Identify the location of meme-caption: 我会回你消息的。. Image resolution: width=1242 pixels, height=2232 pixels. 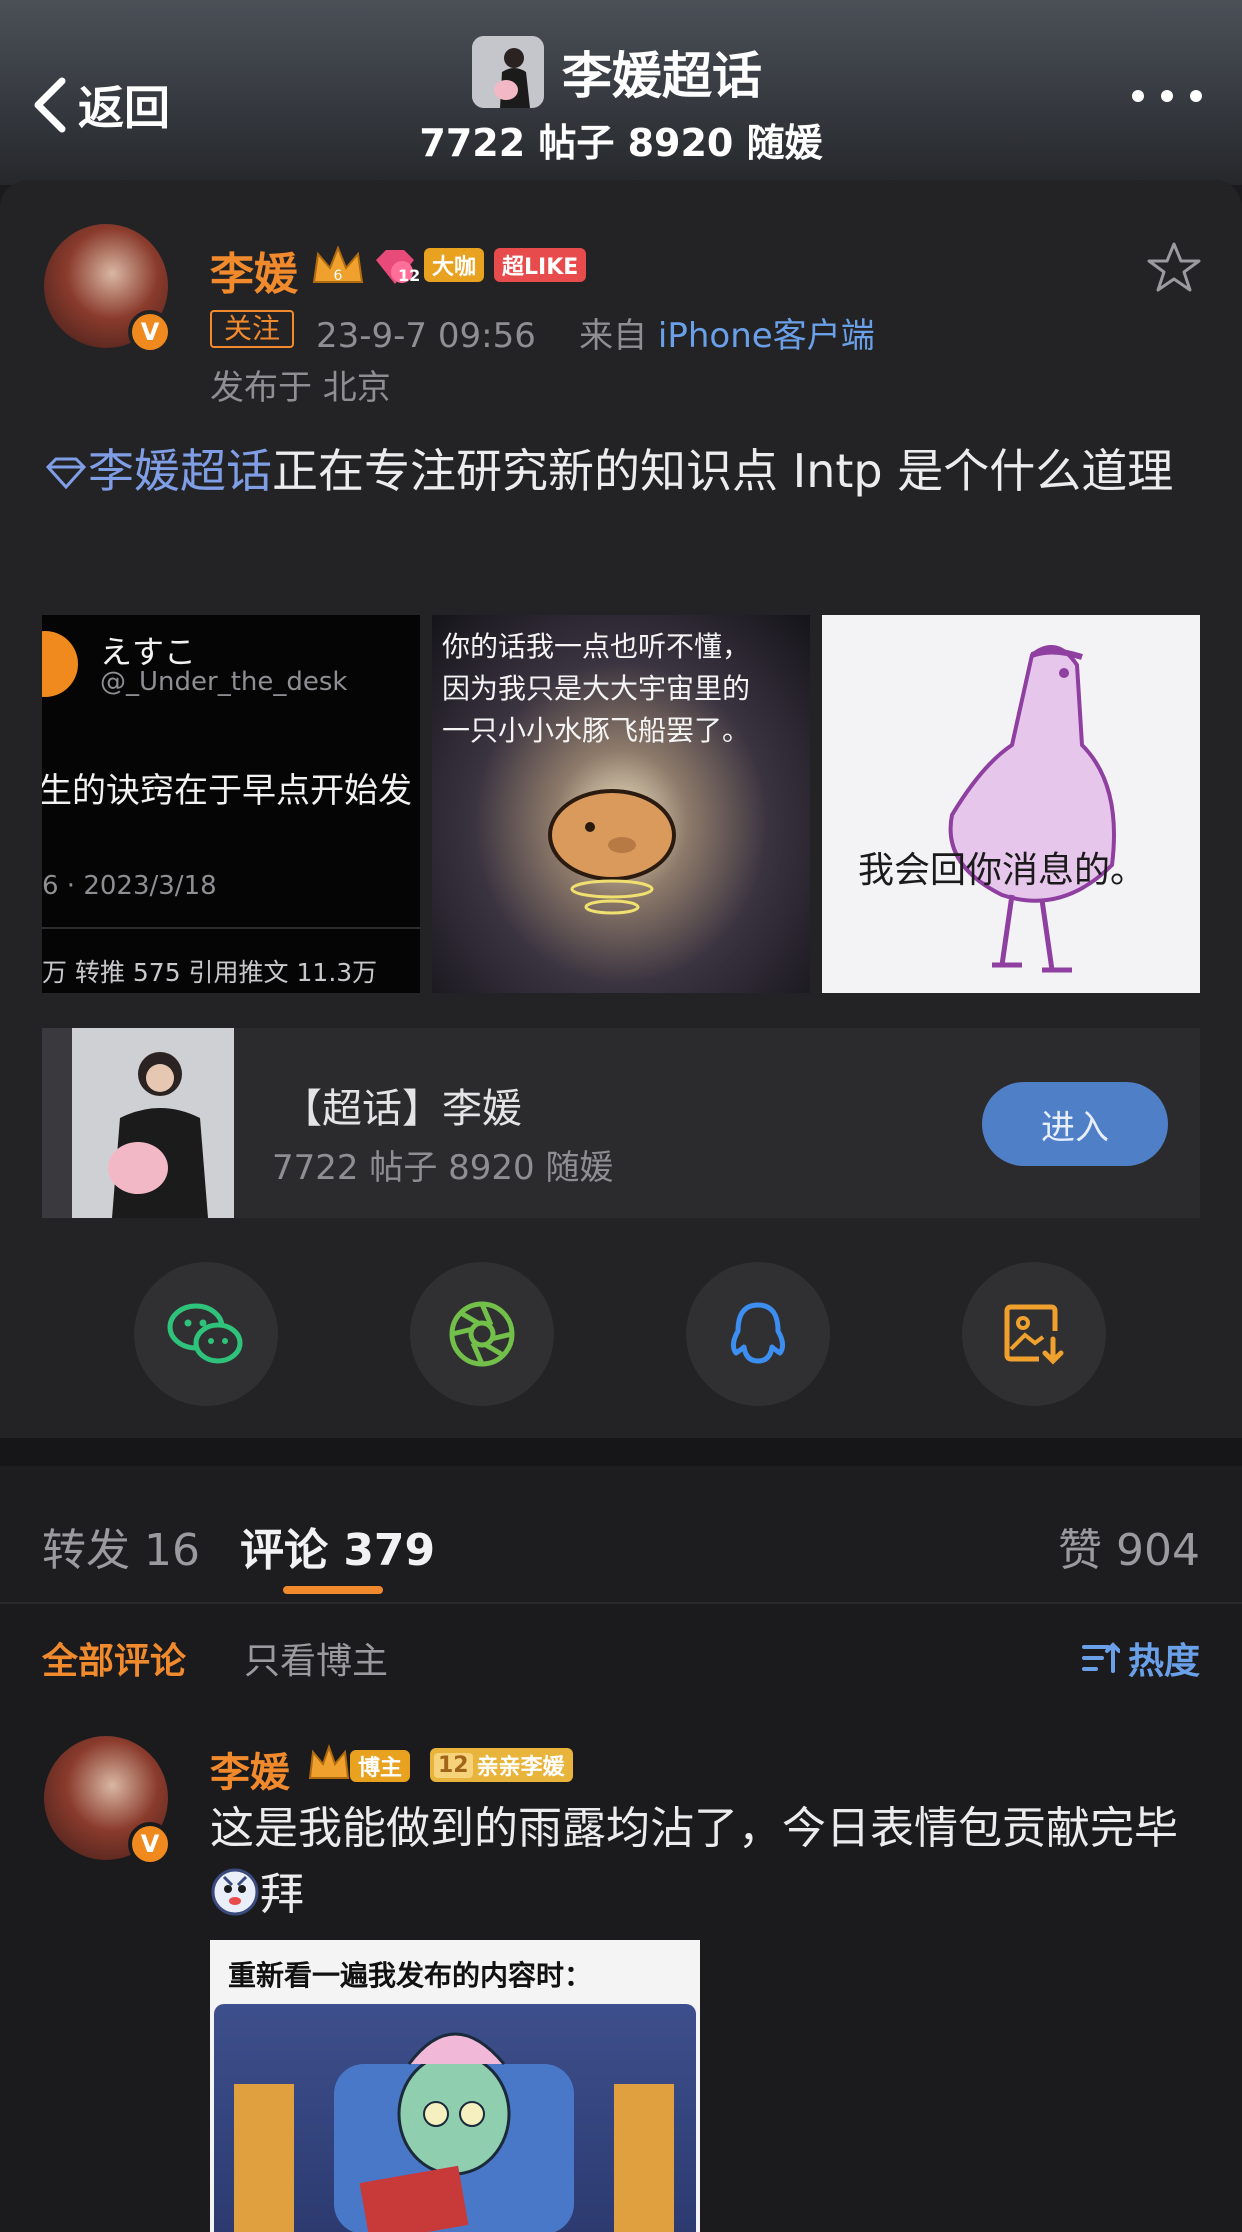
(1002, 870).